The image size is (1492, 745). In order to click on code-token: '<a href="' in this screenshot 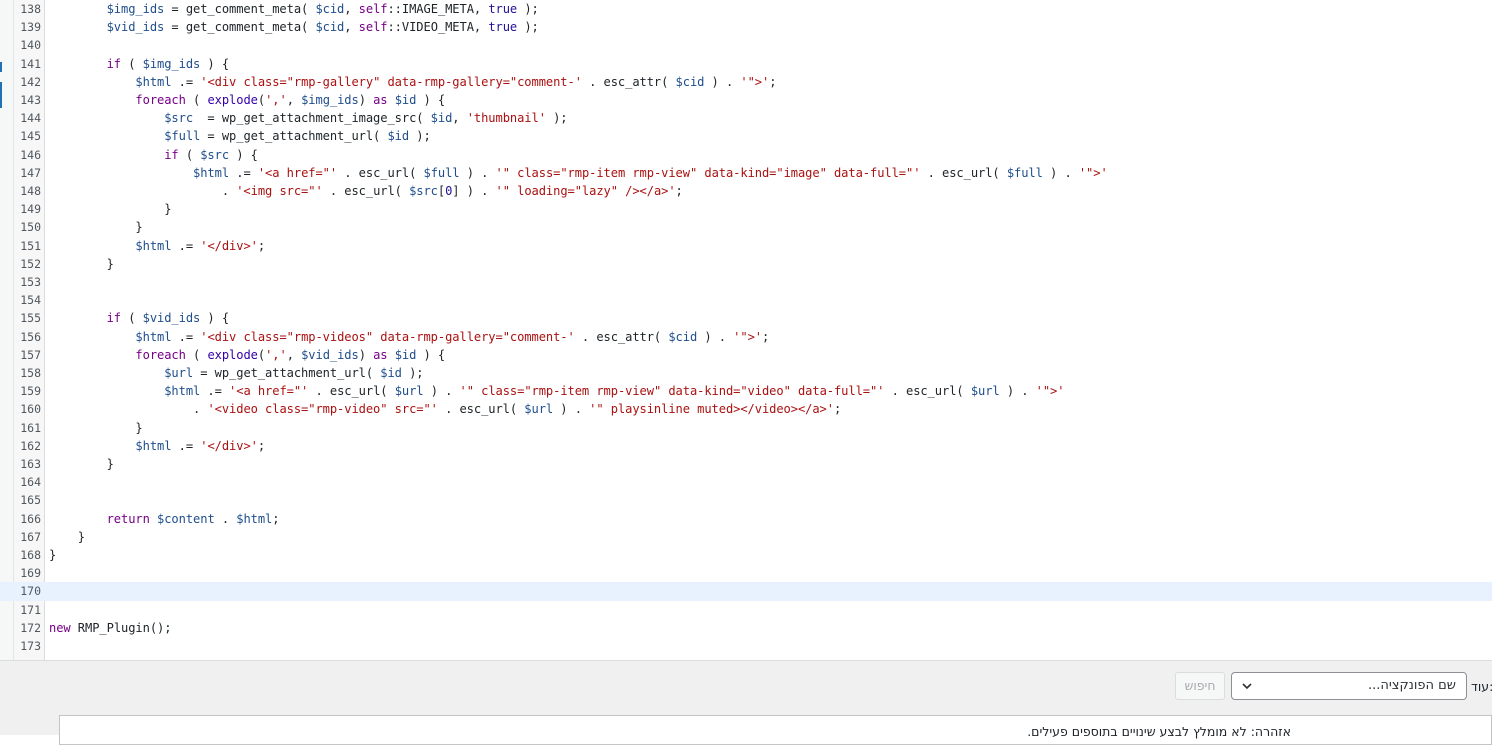, I will do `click(297, 172)`.